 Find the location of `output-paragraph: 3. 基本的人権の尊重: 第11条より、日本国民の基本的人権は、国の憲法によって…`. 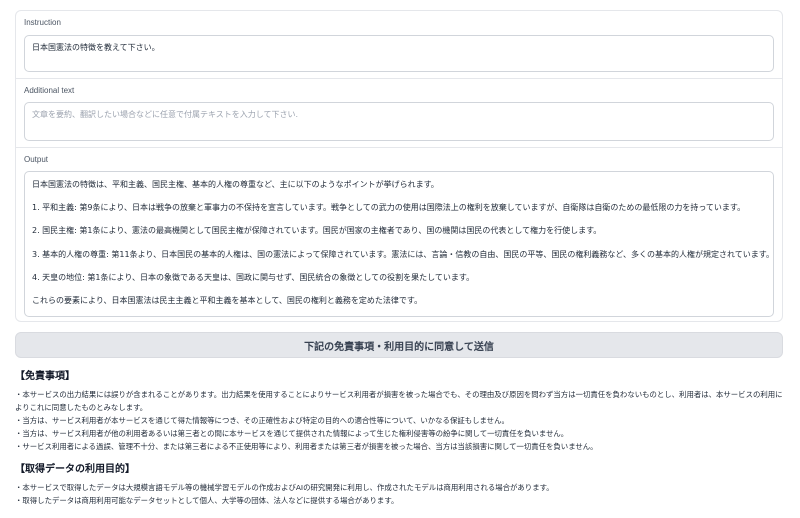

output-paragraph: 3. 基本的人権の尊重: 第11条より、日本国民の基本的人権は、国の憲法によって… is located at coordinates (403, 254).